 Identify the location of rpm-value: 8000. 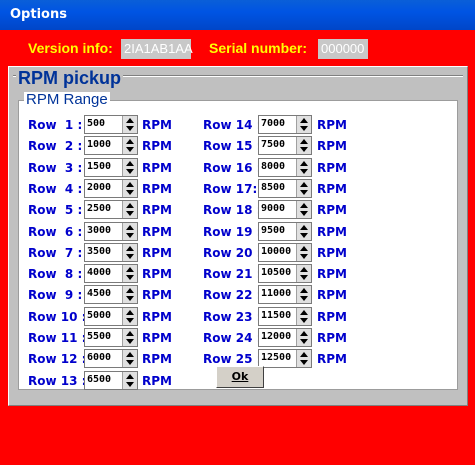
(273, 166).